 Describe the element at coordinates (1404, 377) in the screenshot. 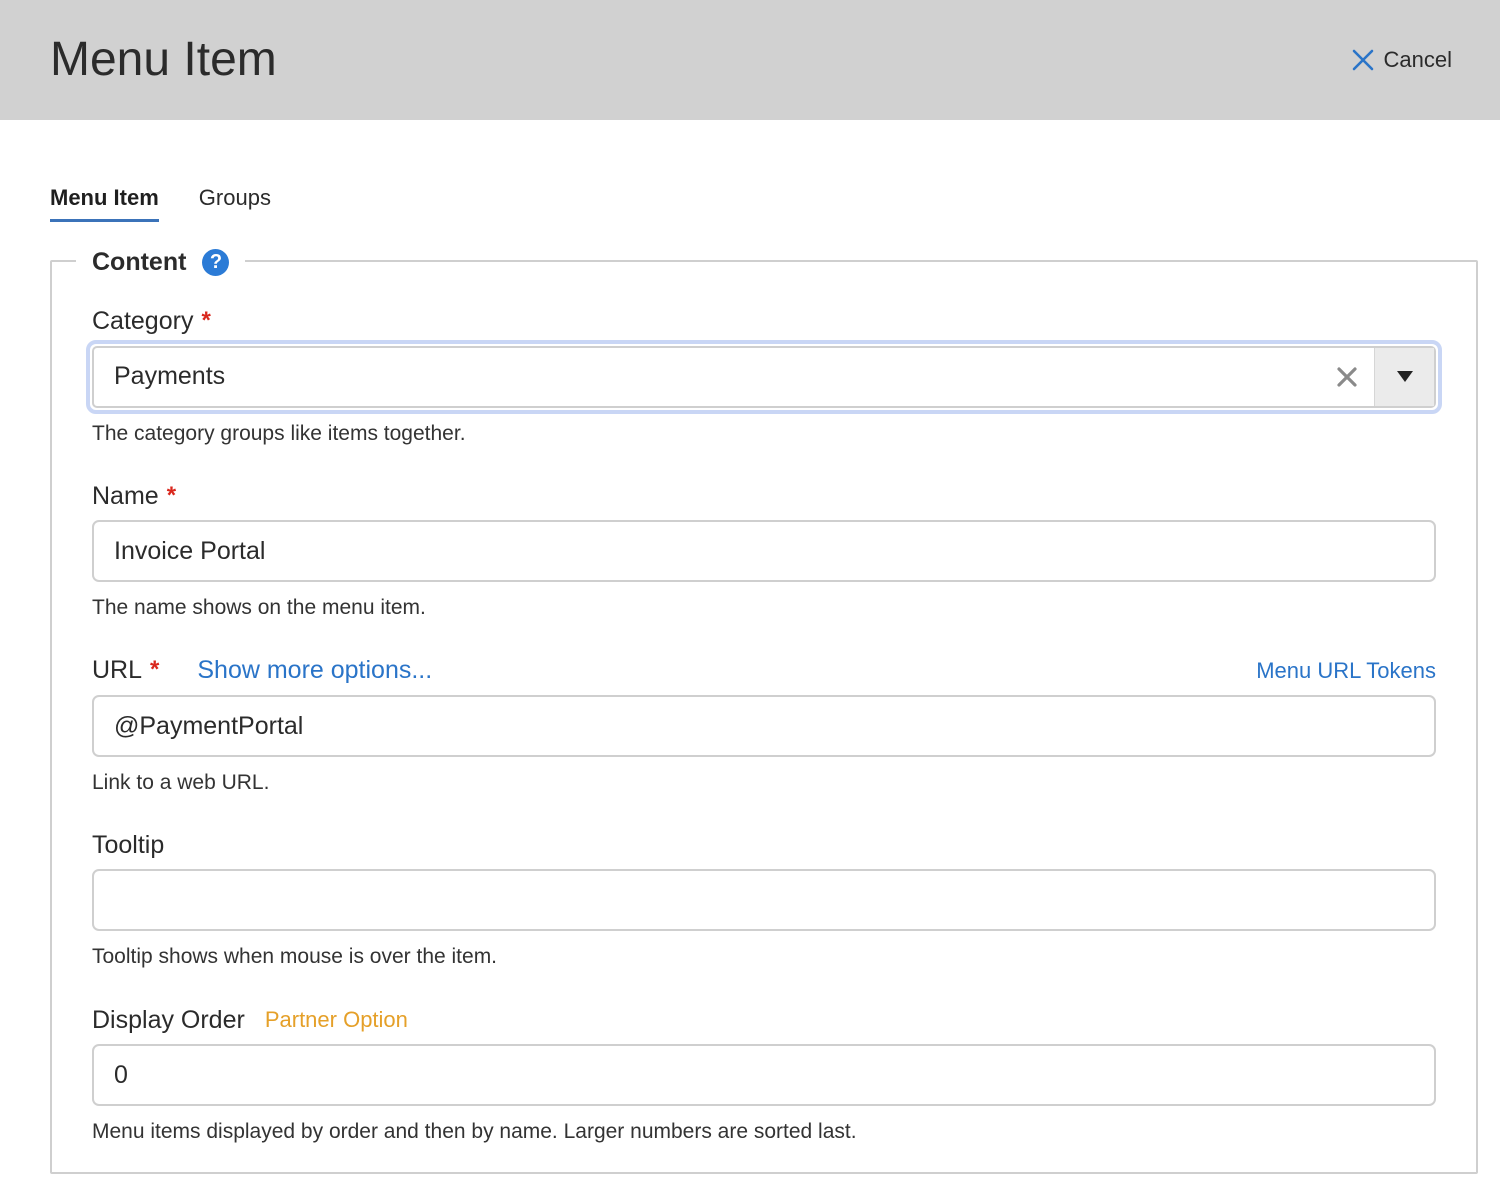

I see `chevron-down-icon` at that location.